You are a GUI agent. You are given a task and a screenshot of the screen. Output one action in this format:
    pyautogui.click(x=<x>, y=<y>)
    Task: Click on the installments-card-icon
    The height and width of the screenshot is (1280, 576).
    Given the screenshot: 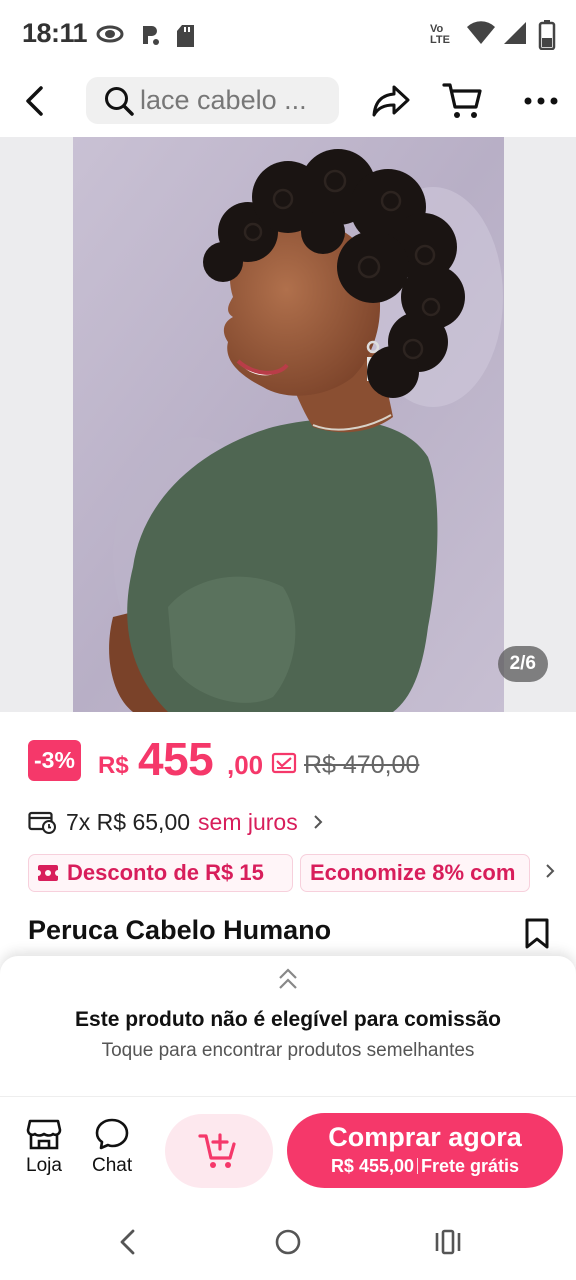 What is the action you would take?
    pyautogui.click(x=42, y=822)
    